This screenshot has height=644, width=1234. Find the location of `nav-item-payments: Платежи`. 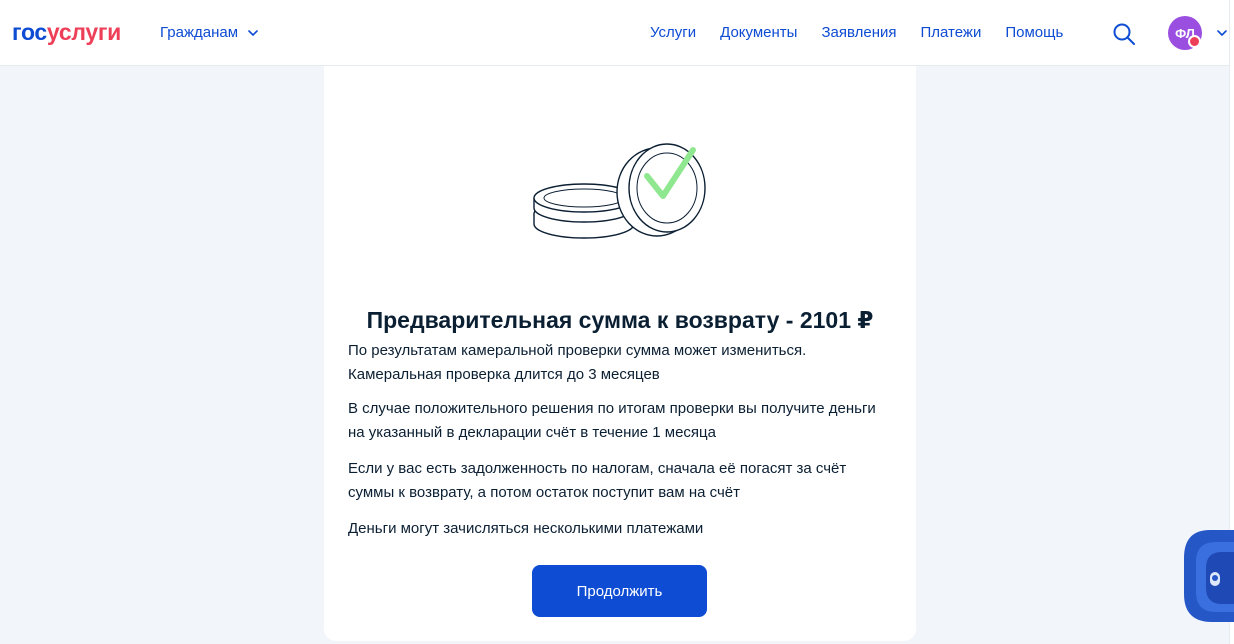

nav-item-payments: Платежи is located at coordinates (951, 33).